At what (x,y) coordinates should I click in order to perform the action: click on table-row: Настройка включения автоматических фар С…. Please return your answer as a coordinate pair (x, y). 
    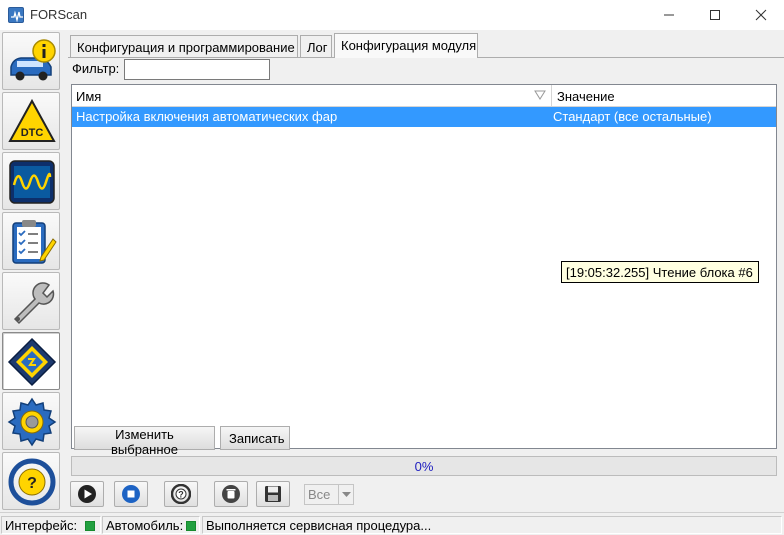
    Looking at the image, I should click on (424, 117).